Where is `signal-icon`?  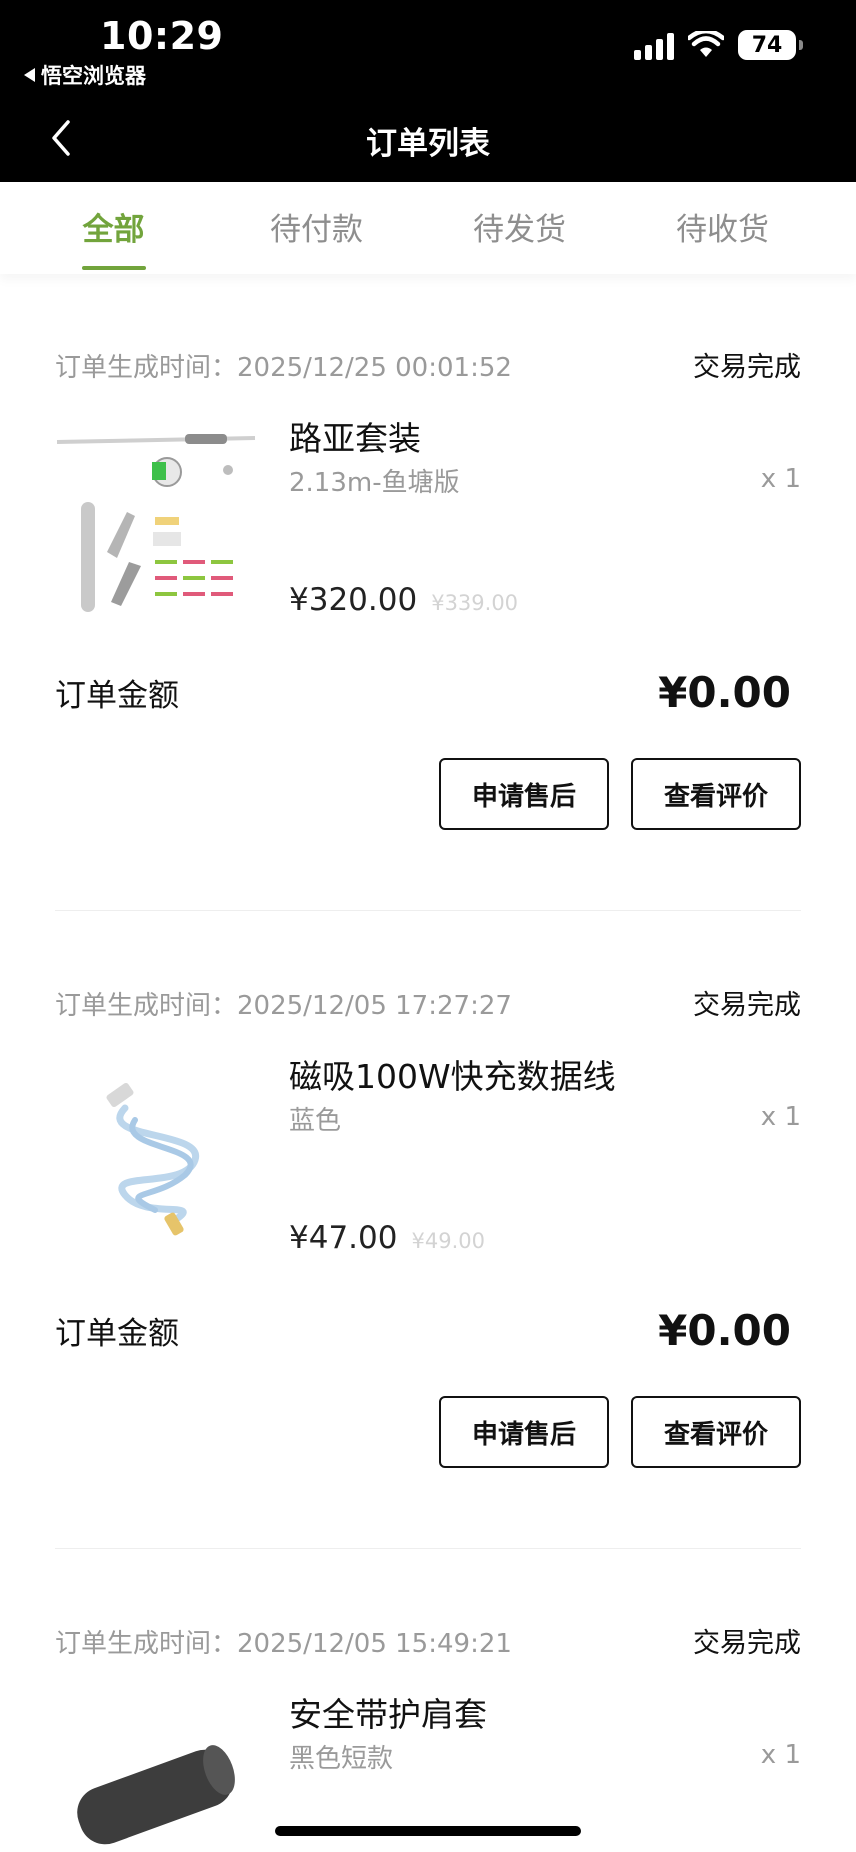
signal-icon is located at coordinates (654, 45).